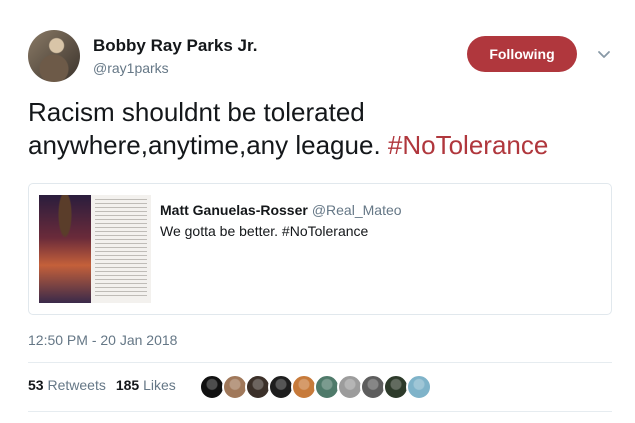 The image size is (635, 423). I want to click on tweet-stats: 53 Retweets 185 Likes, so click(102, 385).